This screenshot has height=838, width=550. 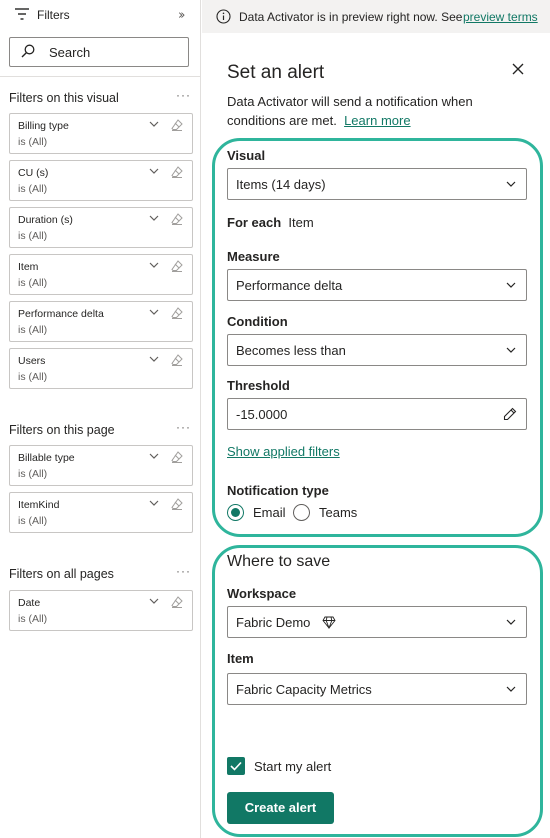 I want to click on filter-card-name: Billing type, so click(x=43, y=126).